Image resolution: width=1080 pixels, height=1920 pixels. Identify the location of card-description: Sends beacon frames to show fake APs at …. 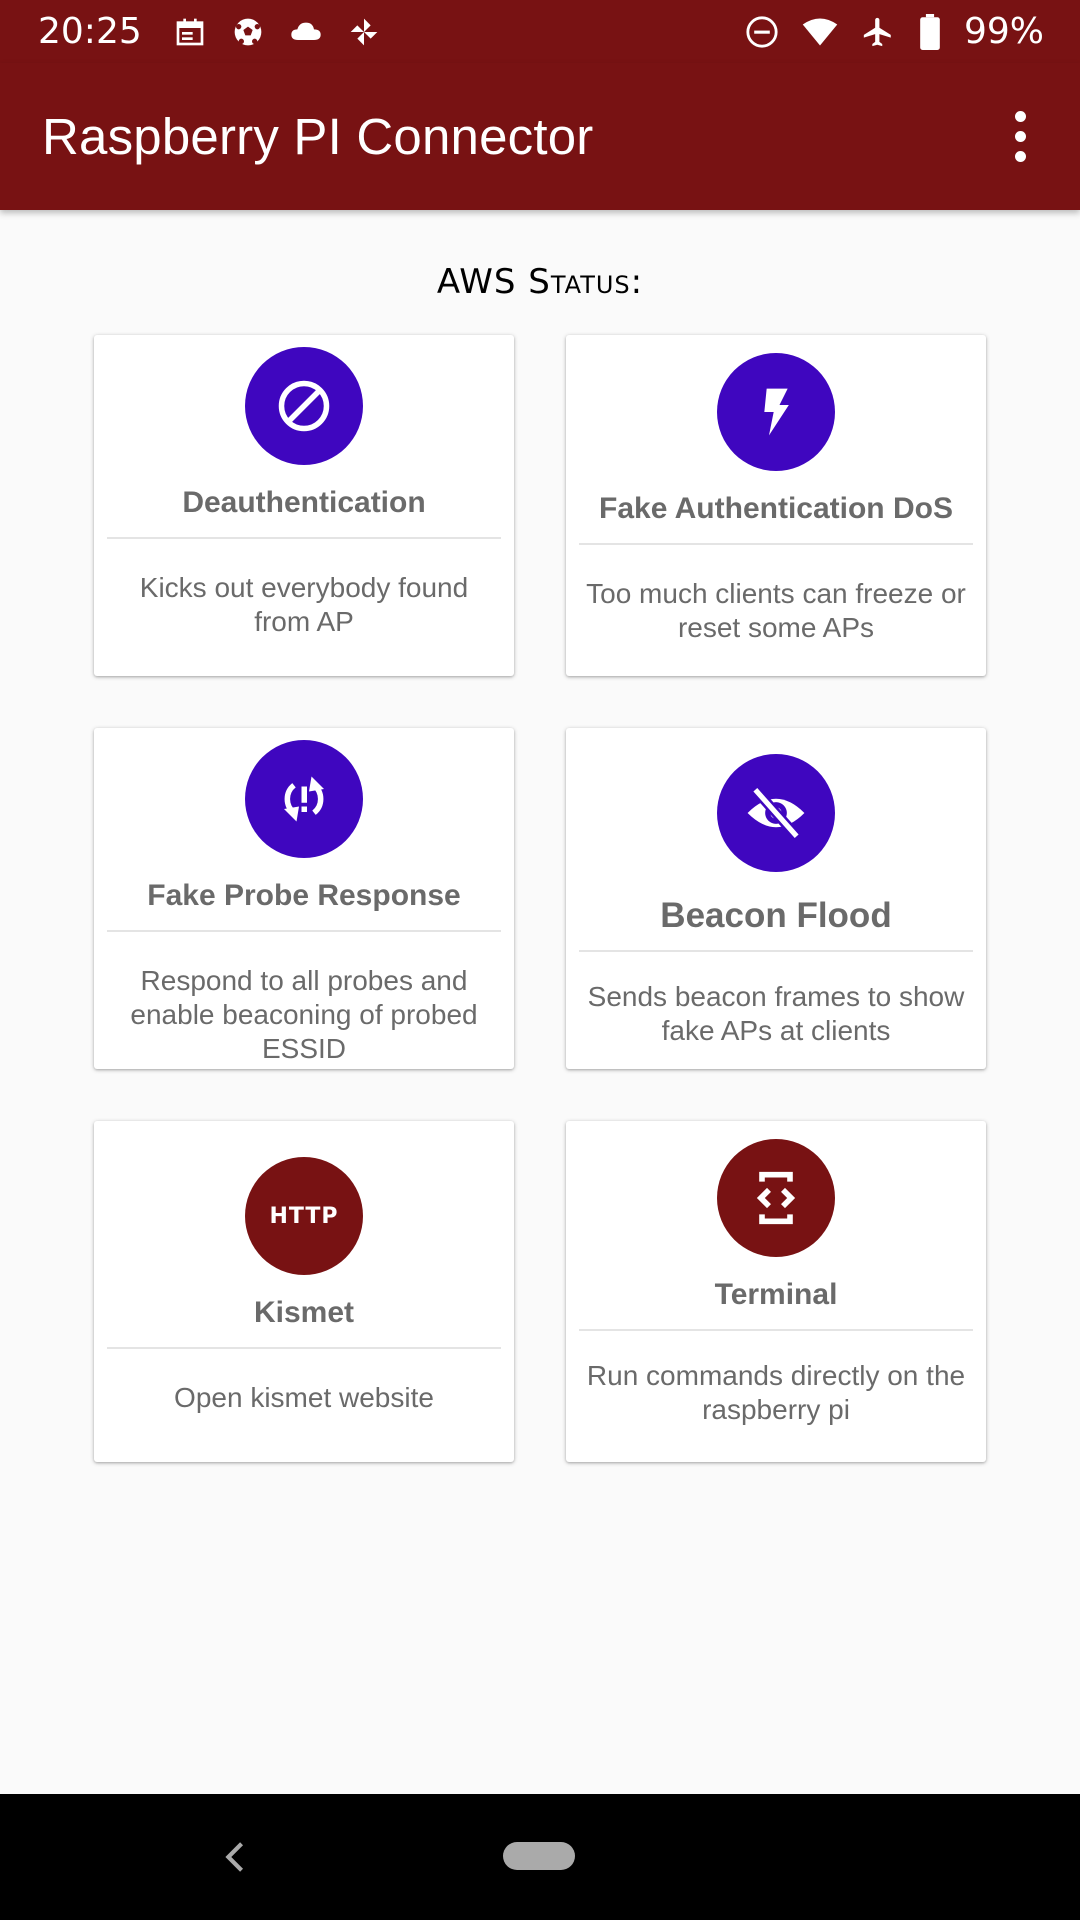
(776, 1013).